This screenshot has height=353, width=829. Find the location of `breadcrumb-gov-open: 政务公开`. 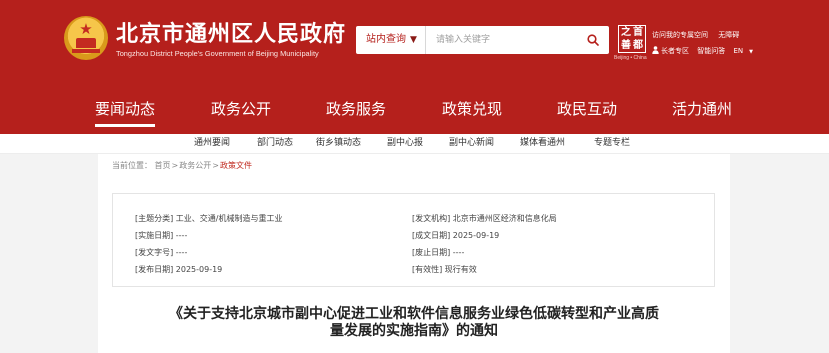

breadcrumb-gov-open: 政务公开 is located at coordinates (195, 165).